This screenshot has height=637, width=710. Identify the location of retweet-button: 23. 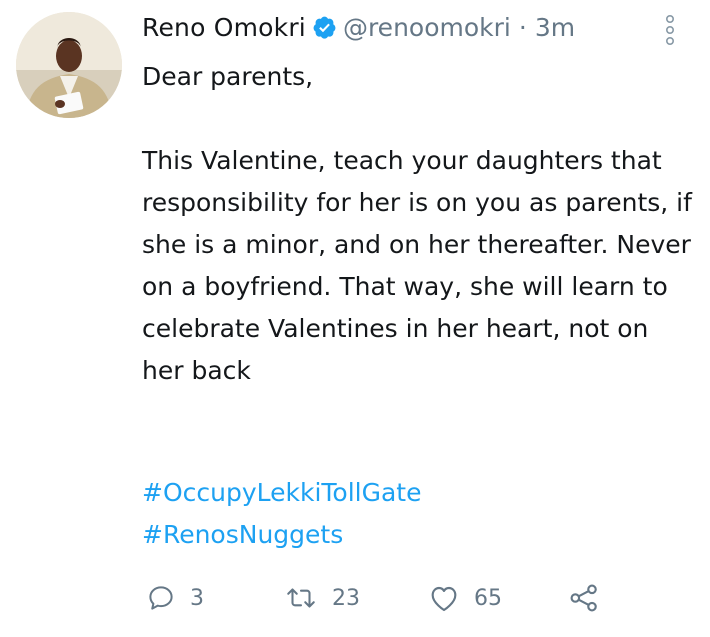
(322, 598).